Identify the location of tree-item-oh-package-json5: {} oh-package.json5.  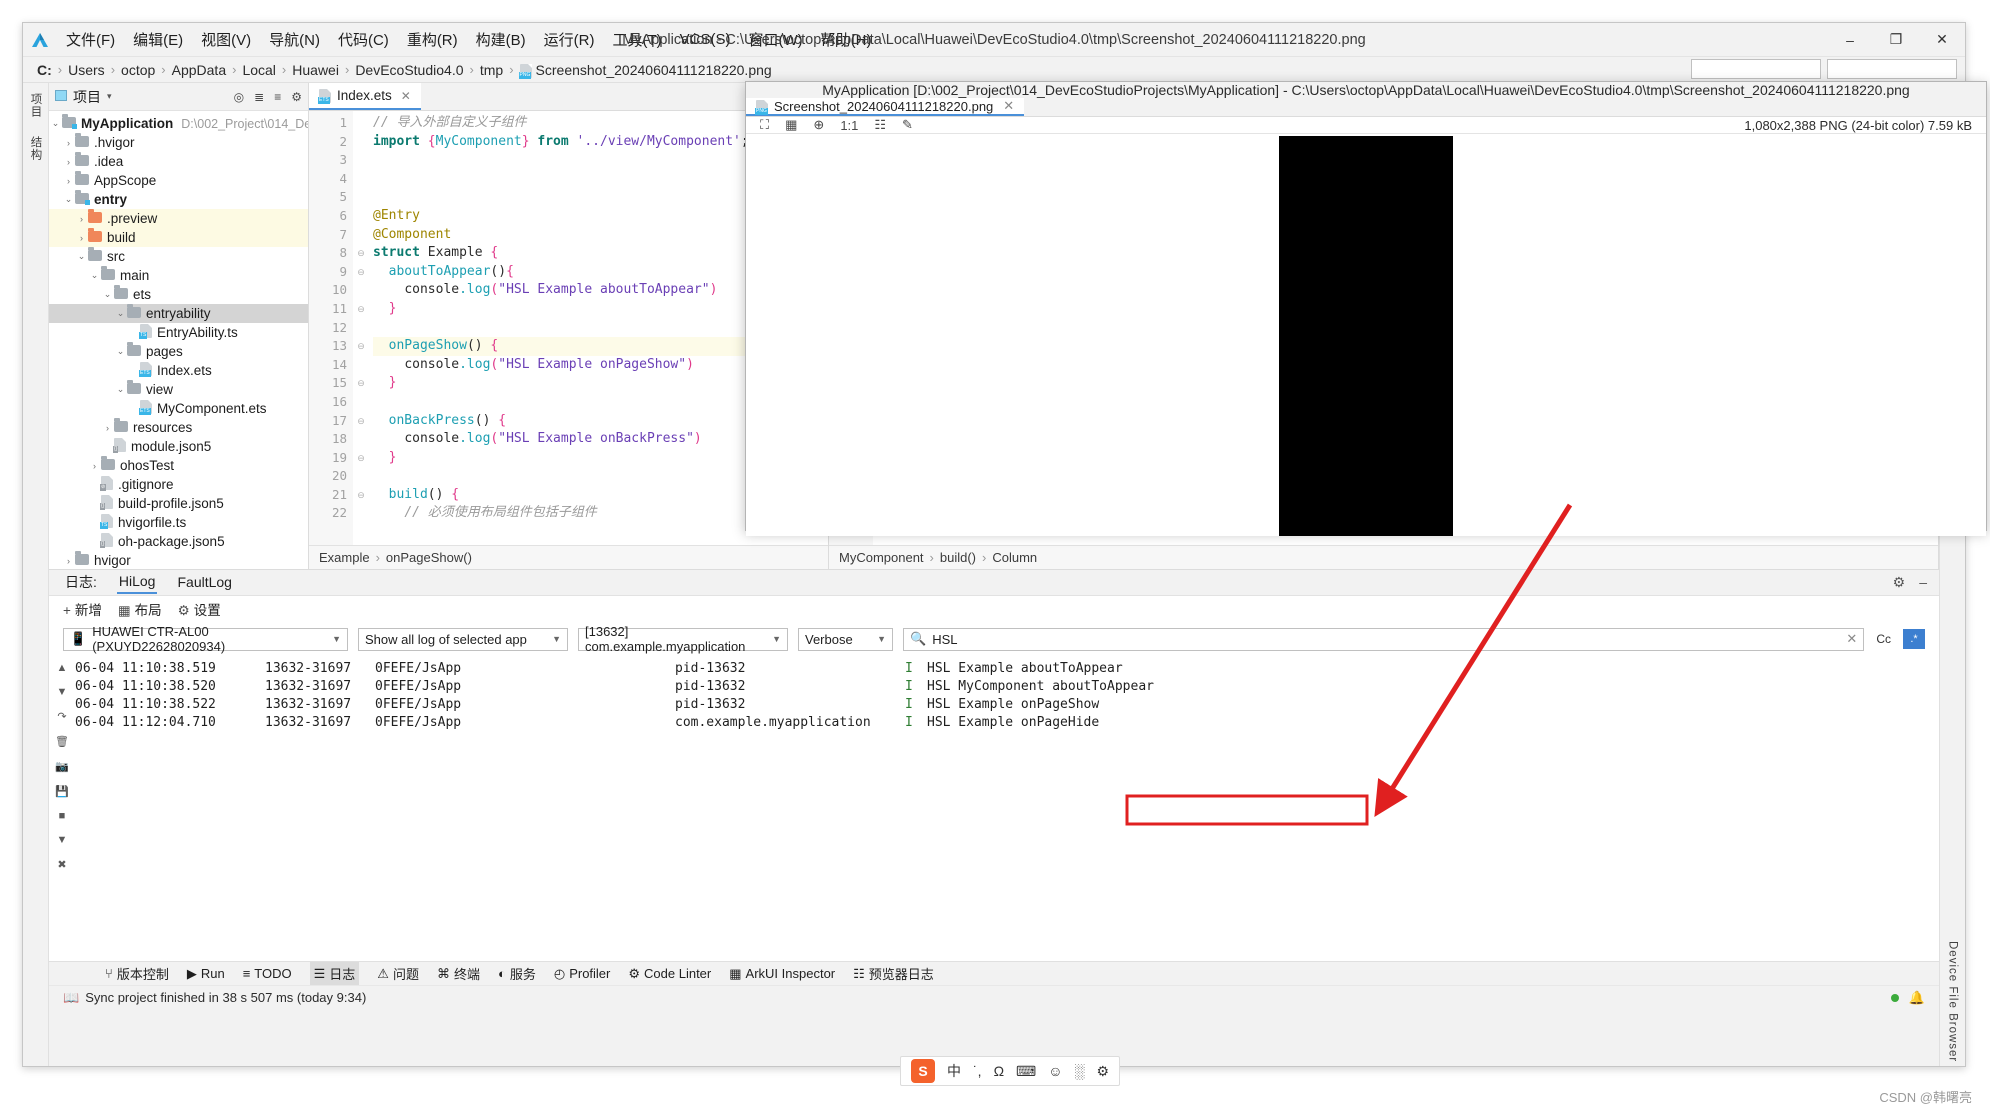
(178, 541).